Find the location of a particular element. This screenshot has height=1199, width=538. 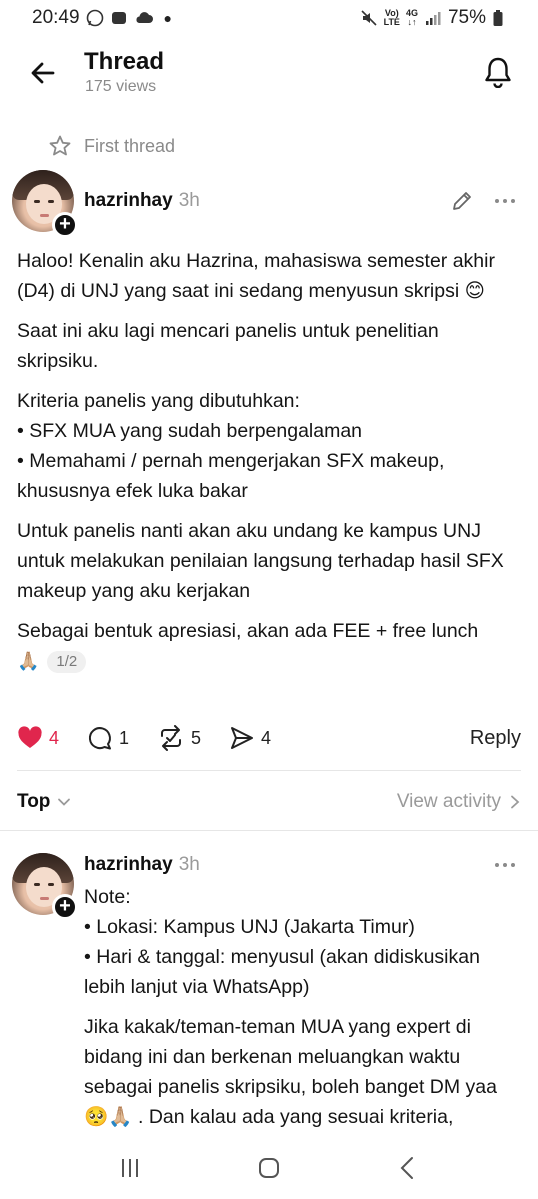

status-bar: 20:49 ● Vo) LTE 4G ↓↑ 75% is located at coordinates (269, 18).